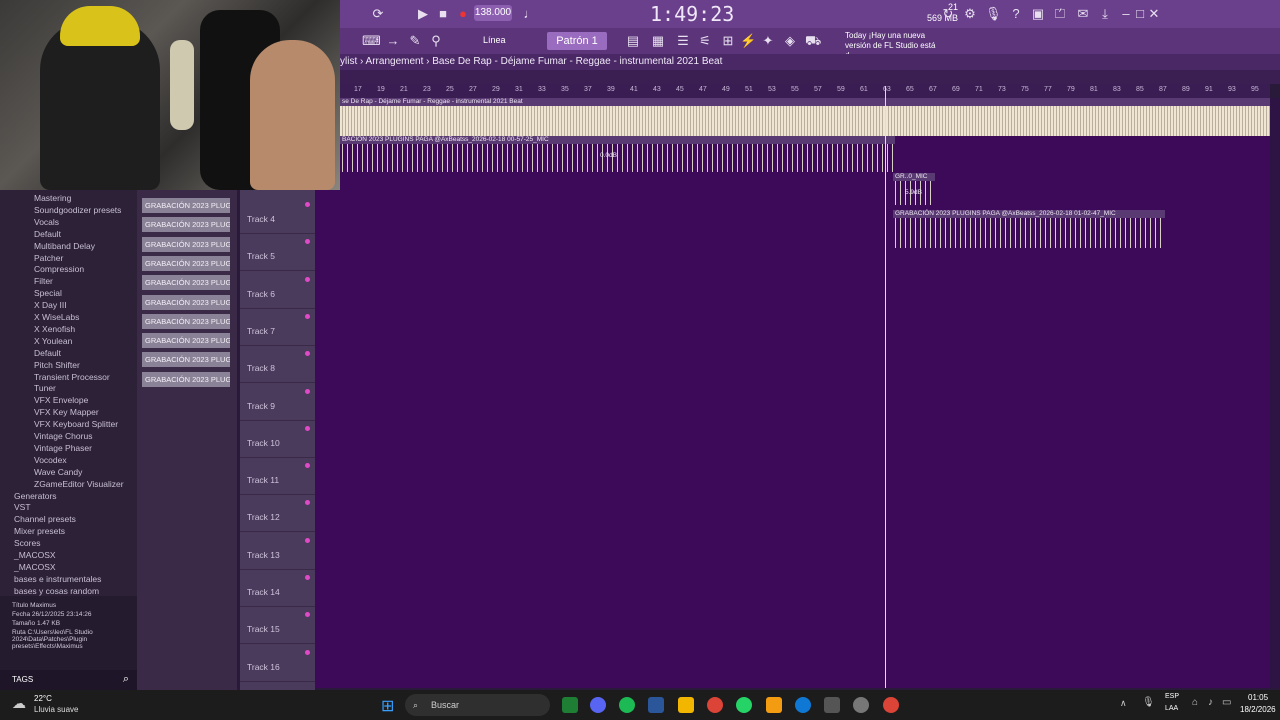  Describe the element at coordinates (805, 121) in the screenshot. I see `beat-waveform-clip` at that location.